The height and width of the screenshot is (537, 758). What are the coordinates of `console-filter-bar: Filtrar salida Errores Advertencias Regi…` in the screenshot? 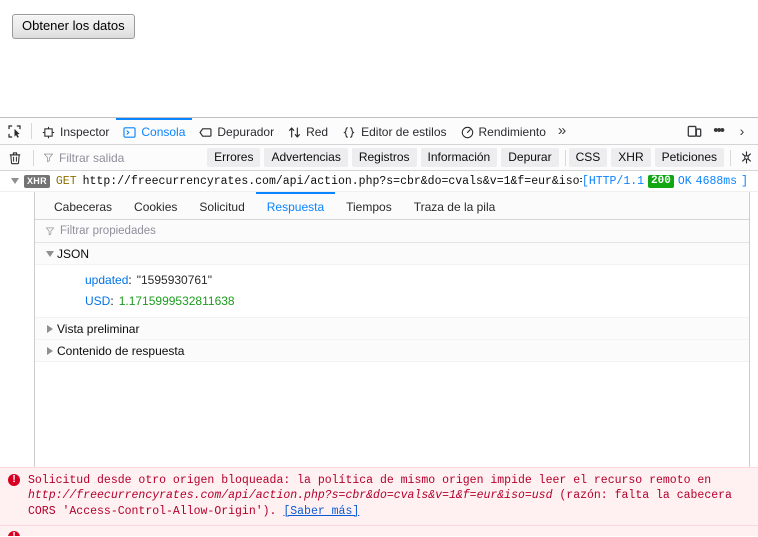 It's located at (379, 158).